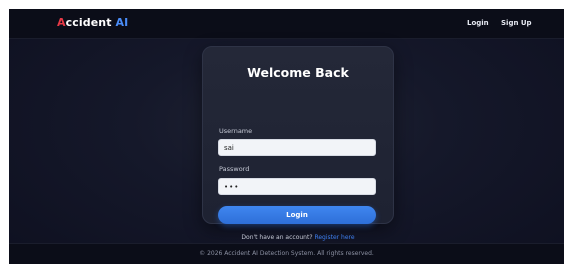  I want to click on nav-signup-link: Sign Up, so click(516, 23).